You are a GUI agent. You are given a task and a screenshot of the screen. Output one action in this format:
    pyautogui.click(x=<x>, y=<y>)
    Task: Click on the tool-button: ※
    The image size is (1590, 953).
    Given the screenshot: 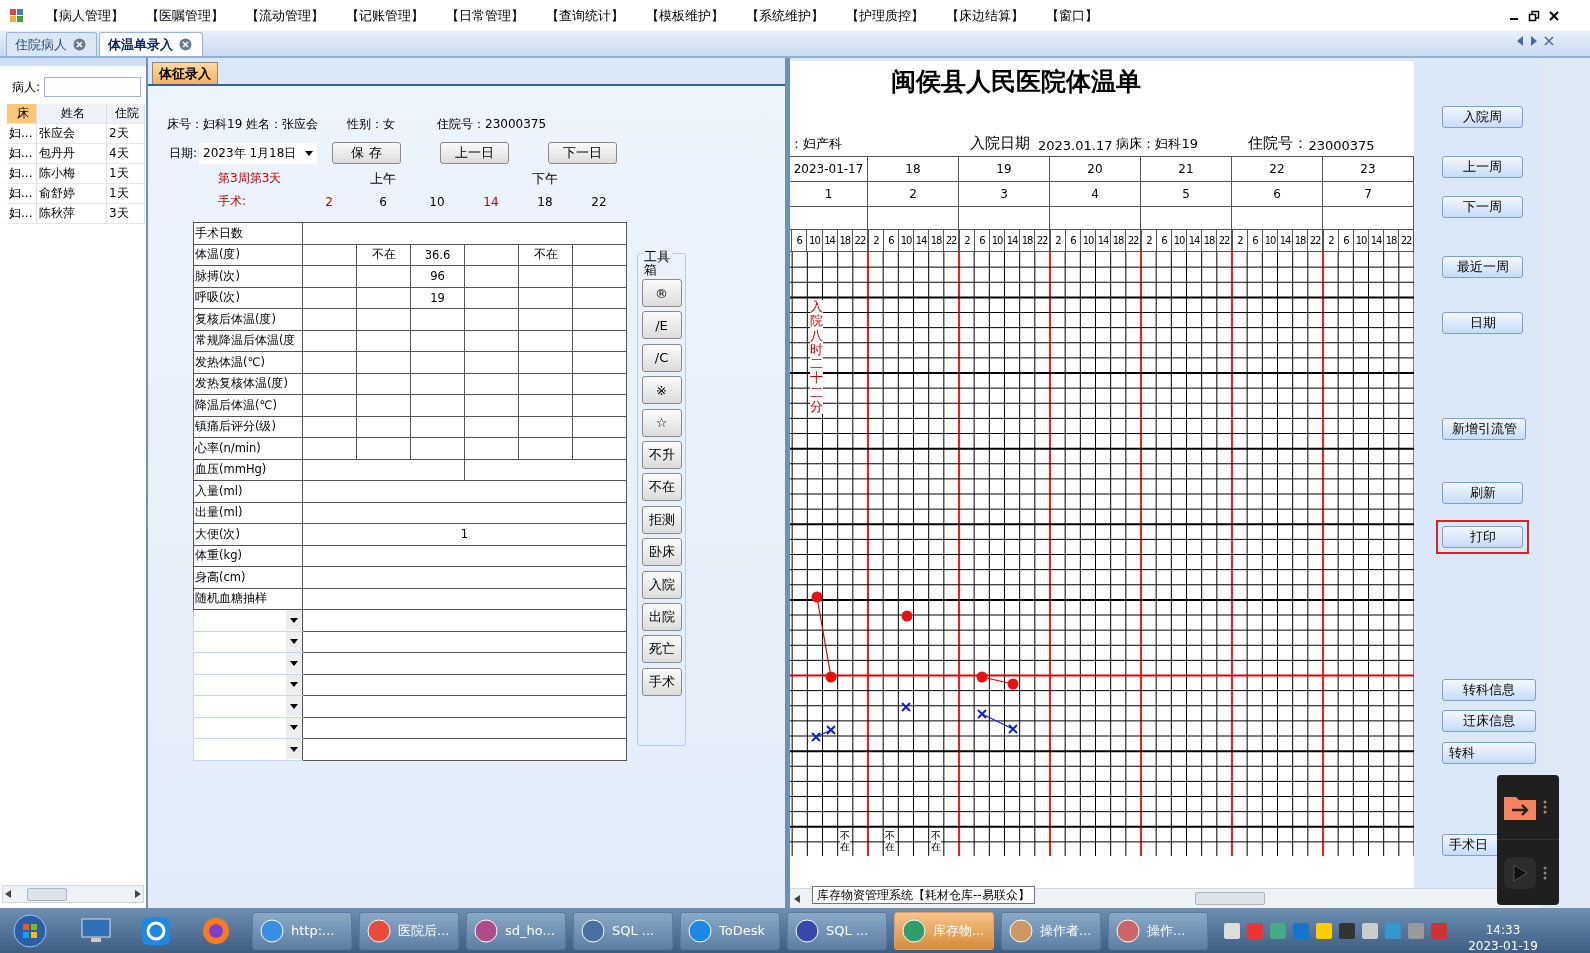 What is the action you would take?
    pyautogui.click(x=661, y=390)
    